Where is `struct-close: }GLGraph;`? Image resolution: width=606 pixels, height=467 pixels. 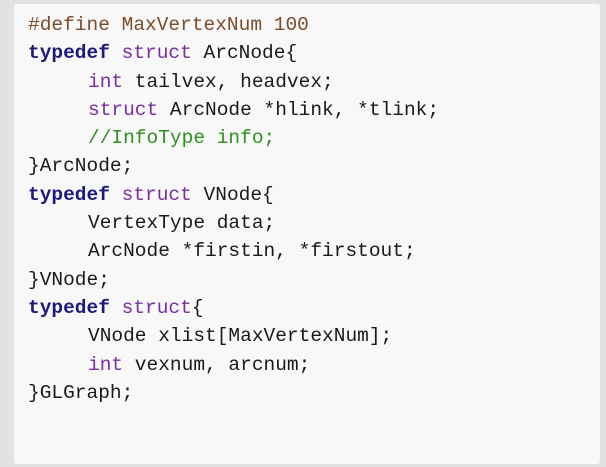
struct-close: }GLGraph; is located at coordinates (81, 392).